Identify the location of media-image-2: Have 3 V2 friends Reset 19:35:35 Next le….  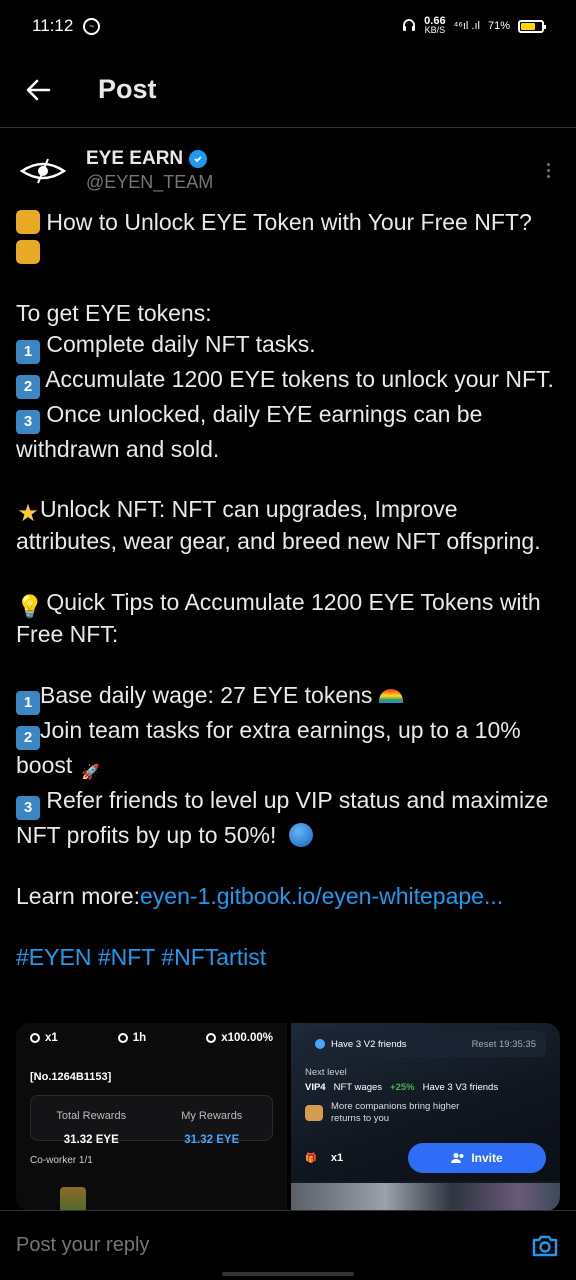
(425, 1117).